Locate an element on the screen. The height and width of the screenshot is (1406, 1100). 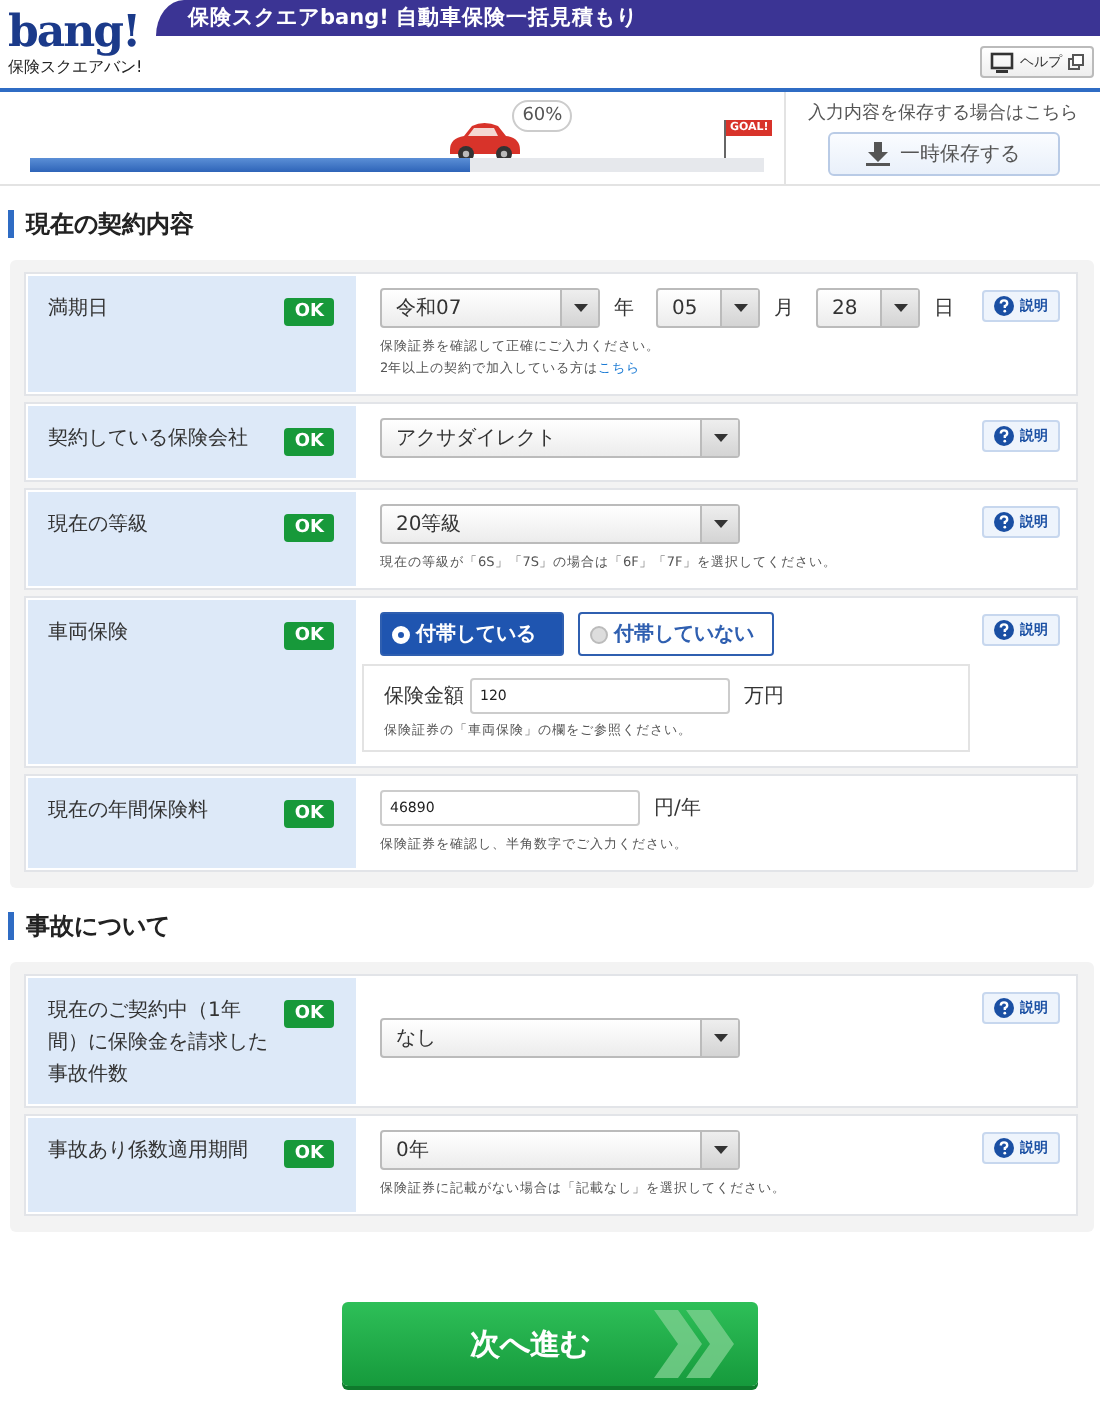
dropdown: 令和07 is located at coordinates (490, 308).